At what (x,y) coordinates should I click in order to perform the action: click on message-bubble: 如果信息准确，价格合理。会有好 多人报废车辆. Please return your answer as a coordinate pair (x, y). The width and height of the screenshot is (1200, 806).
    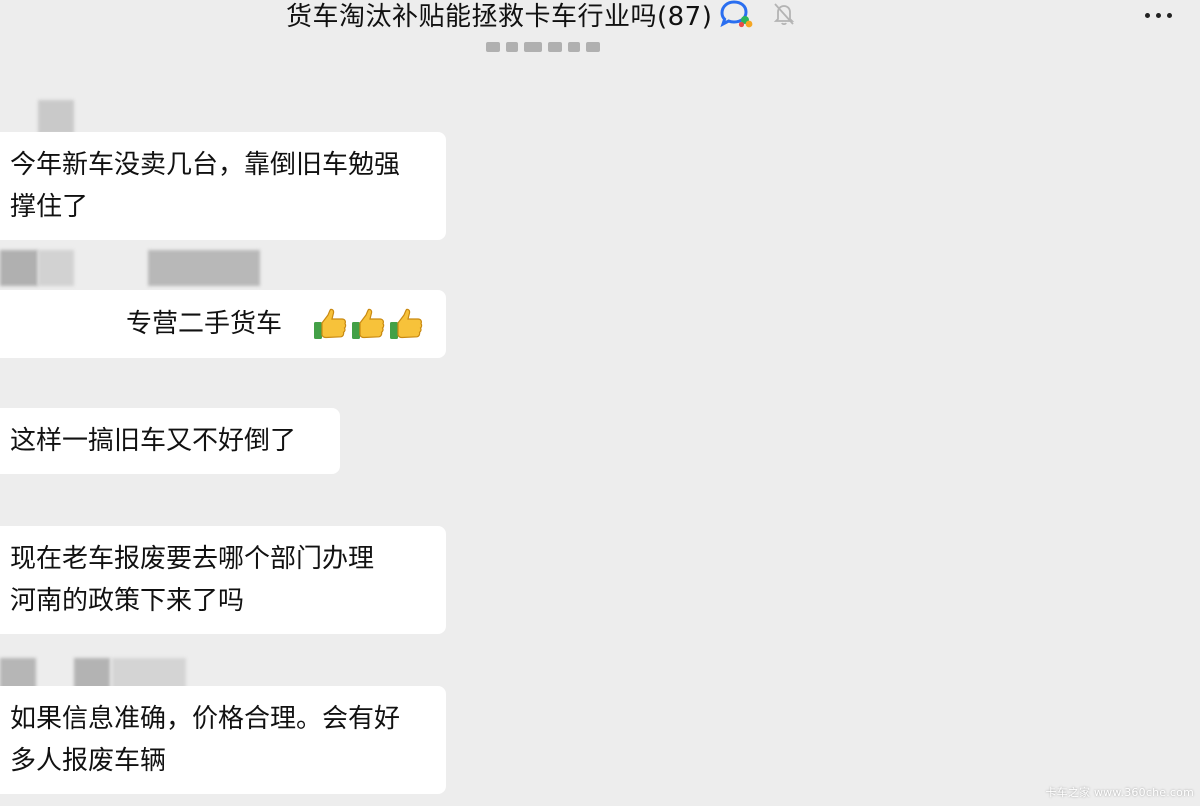
    Looking at the image, I should click on (223, 740).